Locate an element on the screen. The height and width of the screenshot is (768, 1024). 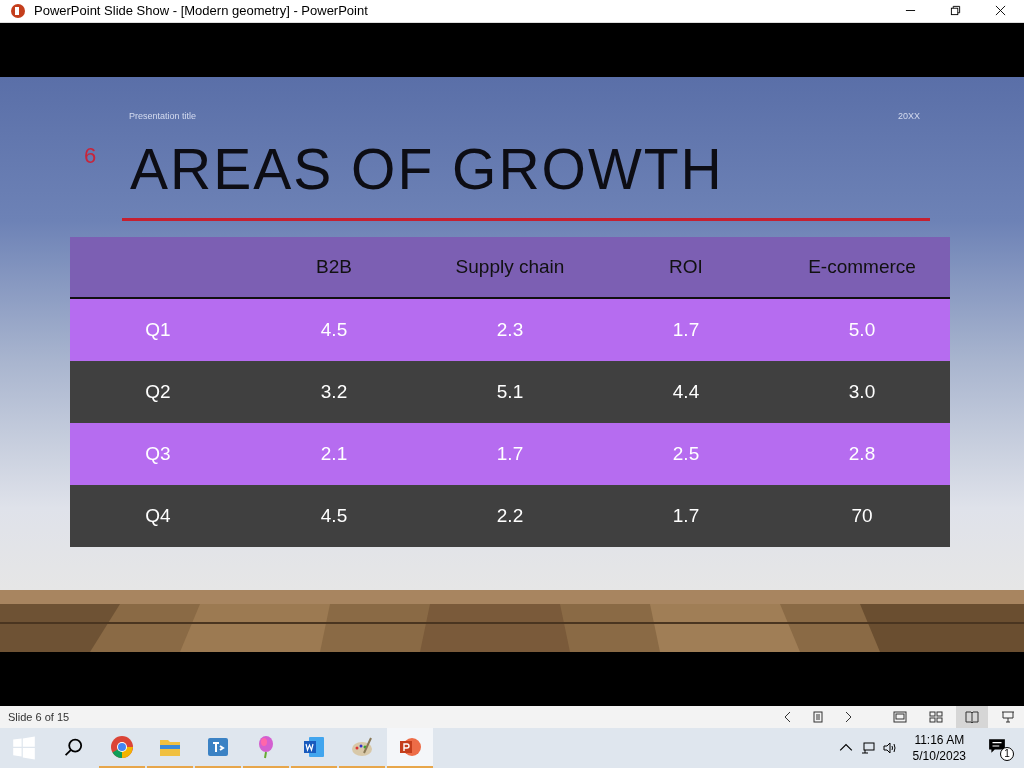
column-header: ROI is located at coordinates (686, 266).